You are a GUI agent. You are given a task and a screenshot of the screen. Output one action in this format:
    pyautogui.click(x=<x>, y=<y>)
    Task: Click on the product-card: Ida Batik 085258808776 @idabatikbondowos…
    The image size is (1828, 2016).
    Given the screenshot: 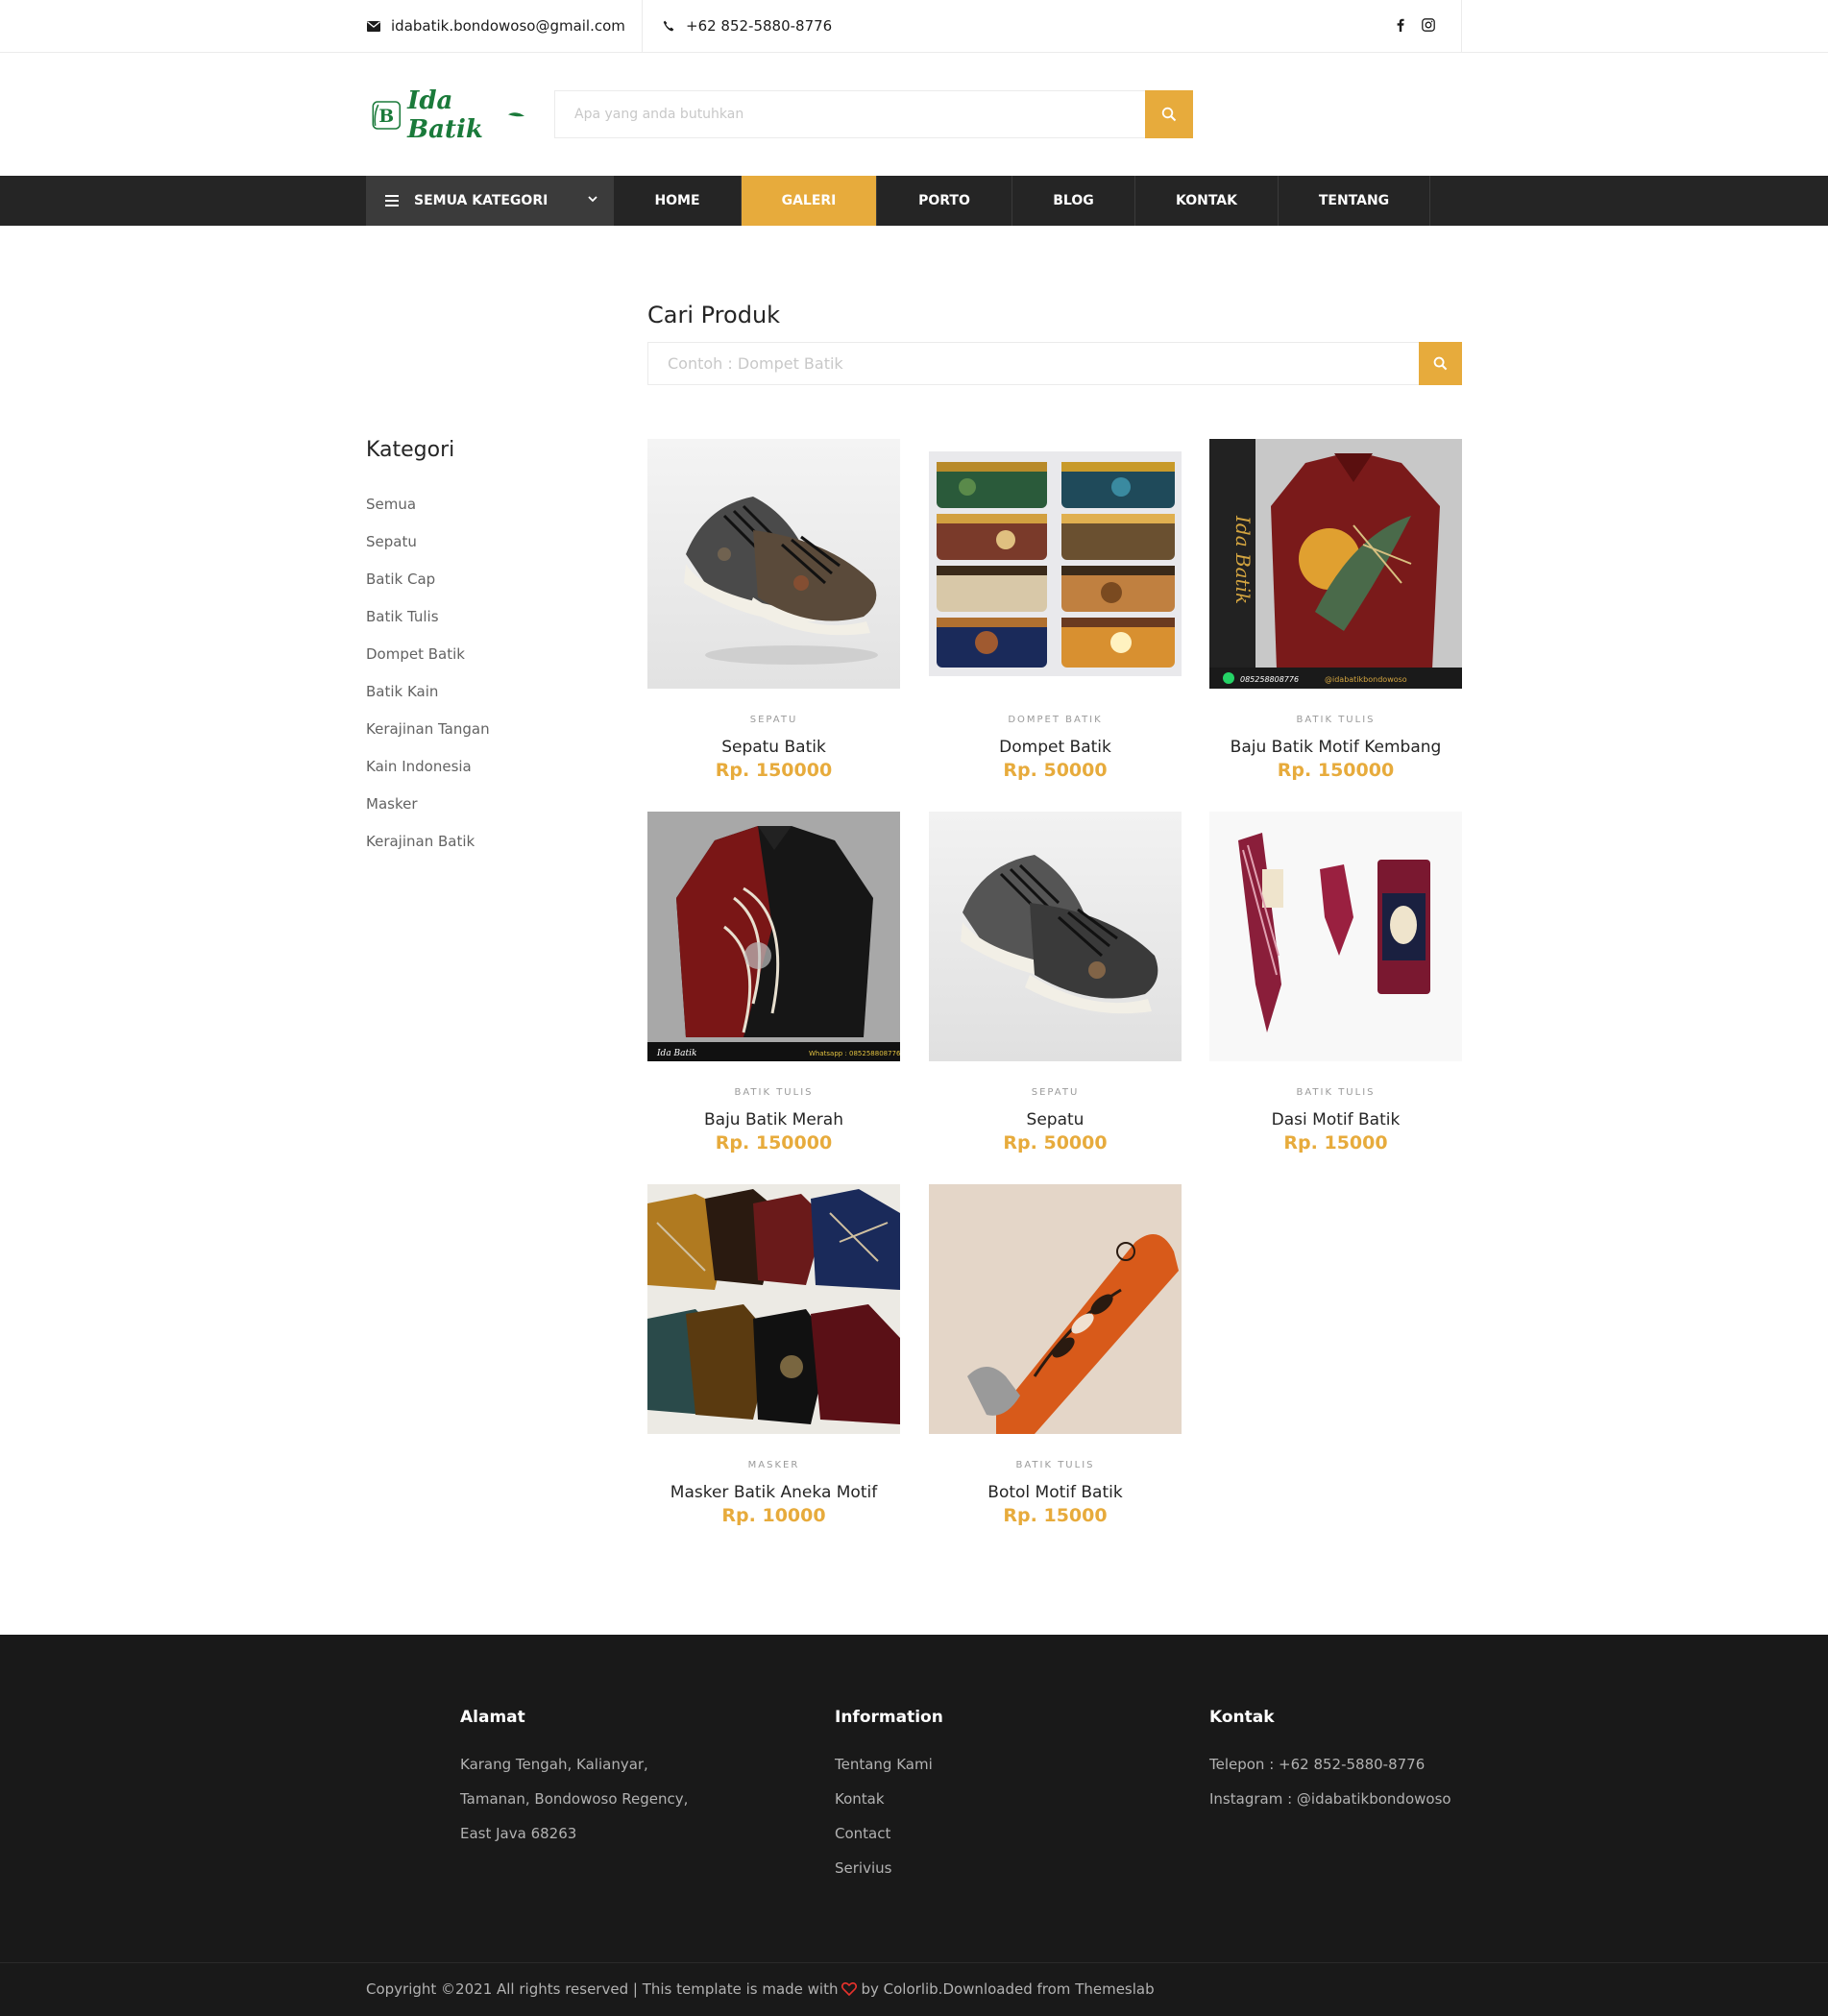 What is the action you would take?
    pyautogui.click(x=1336, y=610)
    